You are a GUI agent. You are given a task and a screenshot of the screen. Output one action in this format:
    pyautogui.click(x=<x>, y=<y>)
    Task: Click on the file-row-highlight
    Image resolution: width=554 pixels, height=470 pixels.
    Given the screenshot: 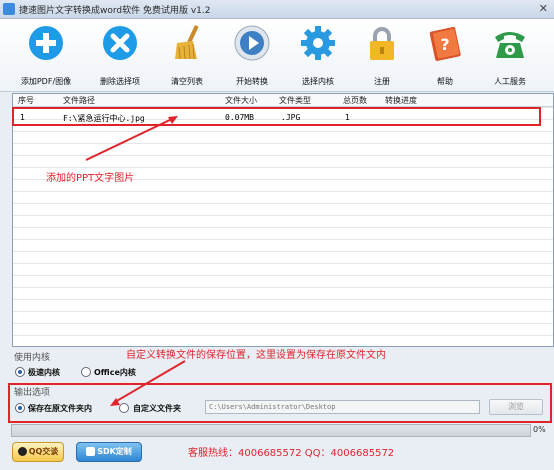 What is the action you would take?
    pyautogui.click(x=276, y=116)
    